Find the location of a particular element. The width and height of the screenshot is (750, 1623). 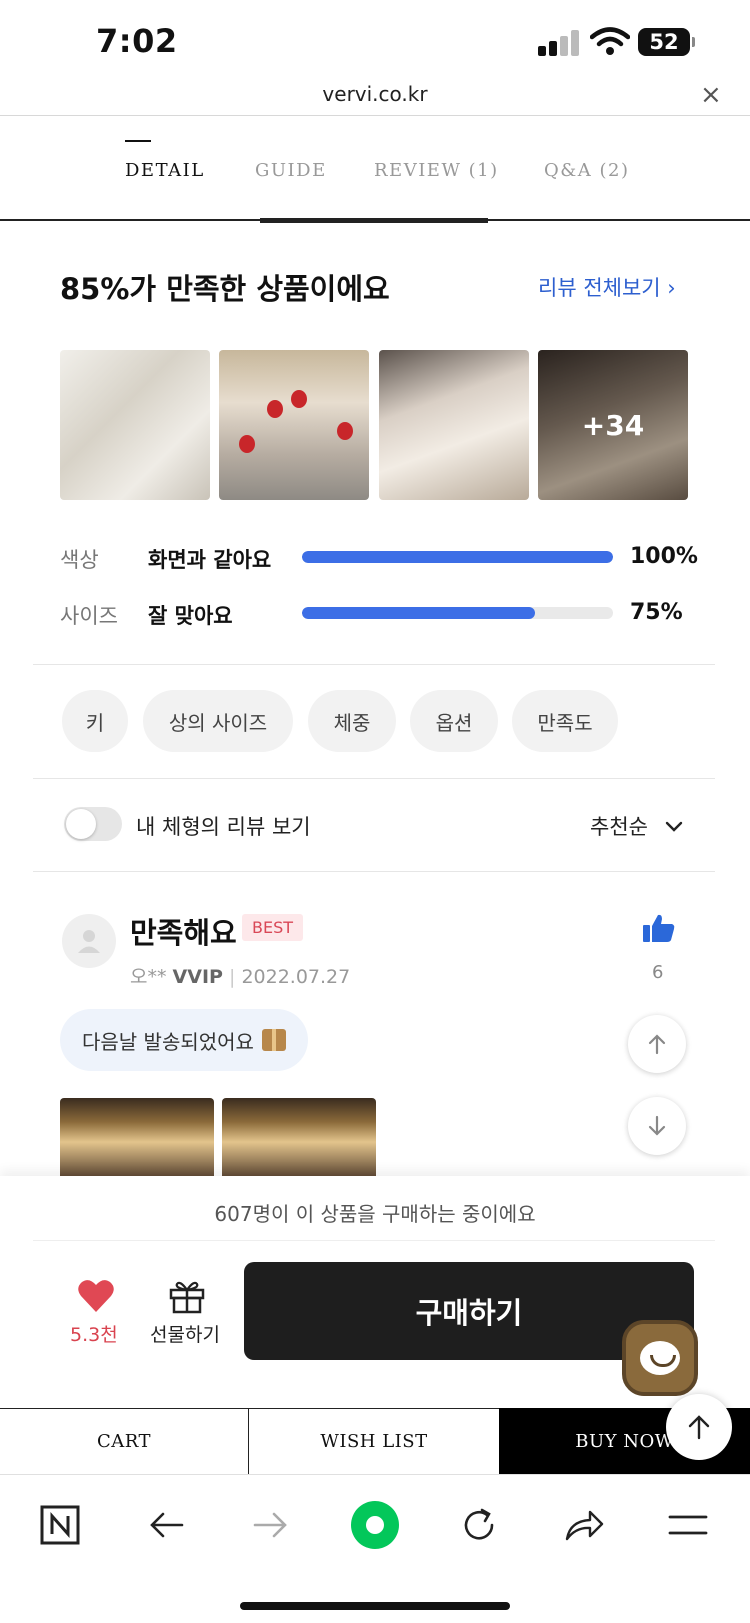

review-photo-more: +34 is located at coordinates (613, 425).